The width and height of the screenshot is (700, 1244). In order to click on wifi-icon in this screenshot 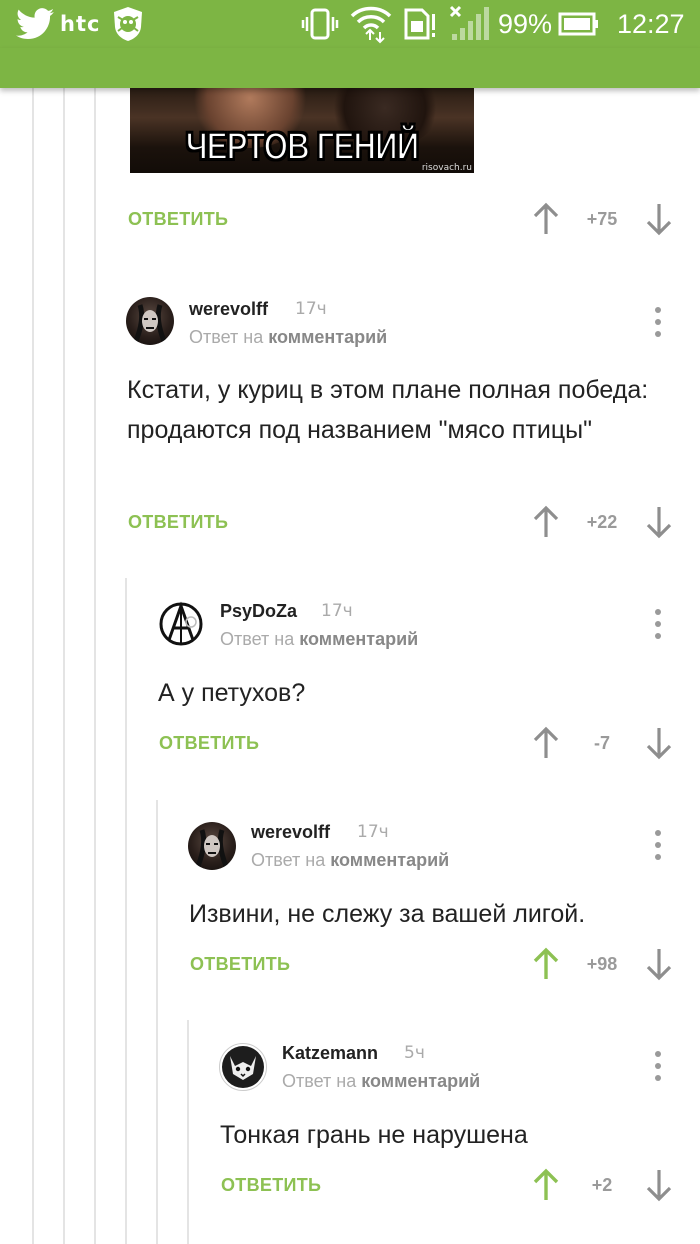, I will do `click(371, 24)`.